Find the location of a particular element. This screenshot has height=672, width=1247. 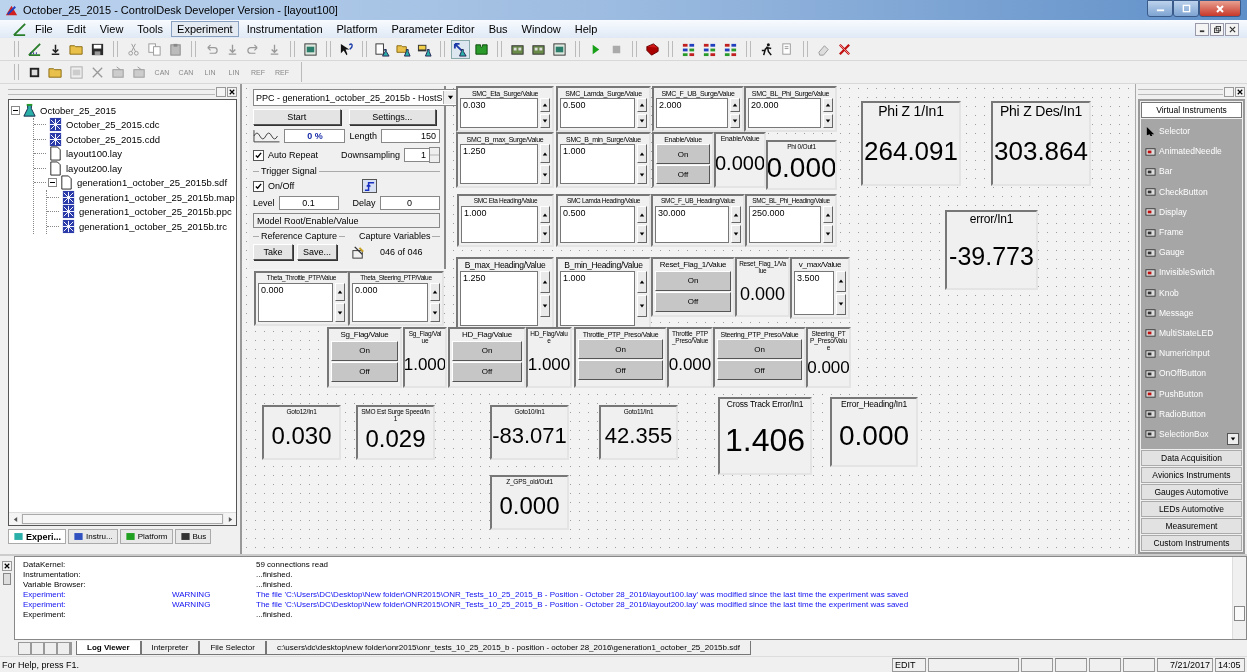

panel-tab: Platform is located at coordinates (146, 536).